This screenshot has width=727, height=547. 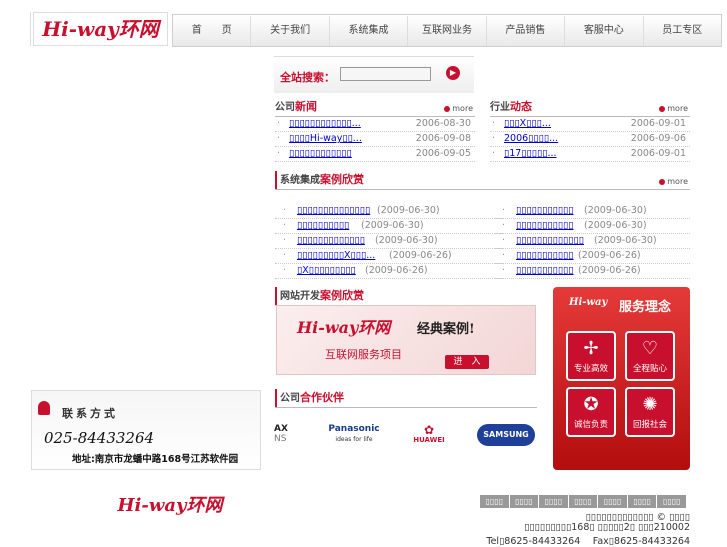 I want to click on nav-internet-business: 互联网业务, so click(x=446, y=30).